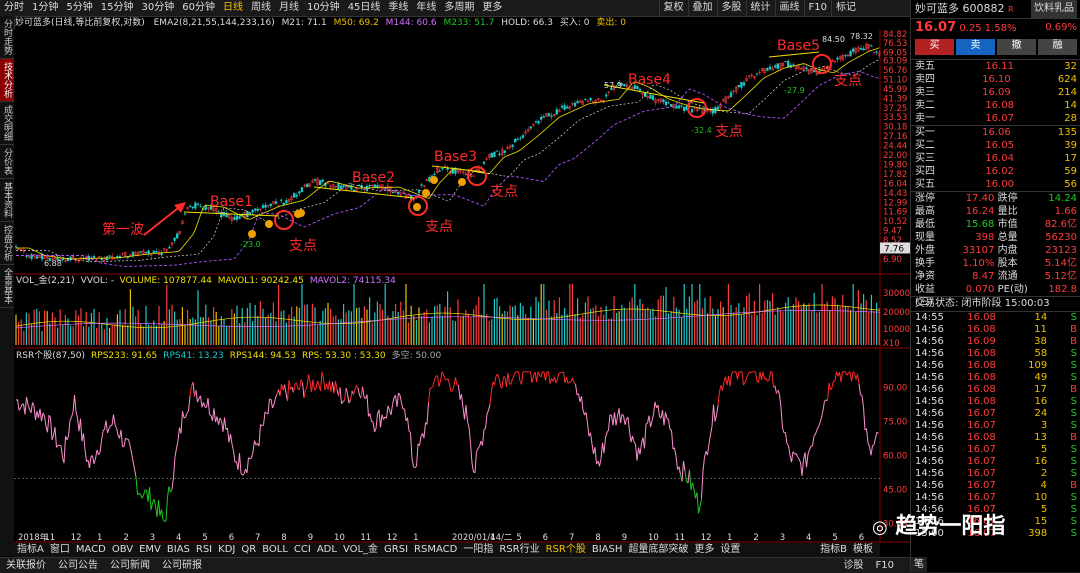 Image resolution: width=1080 pixels, height=573 pixels. Describe the element at coordinates (396, 550) in the screenshot. I see `indicator-tab: GRSI` at that location.